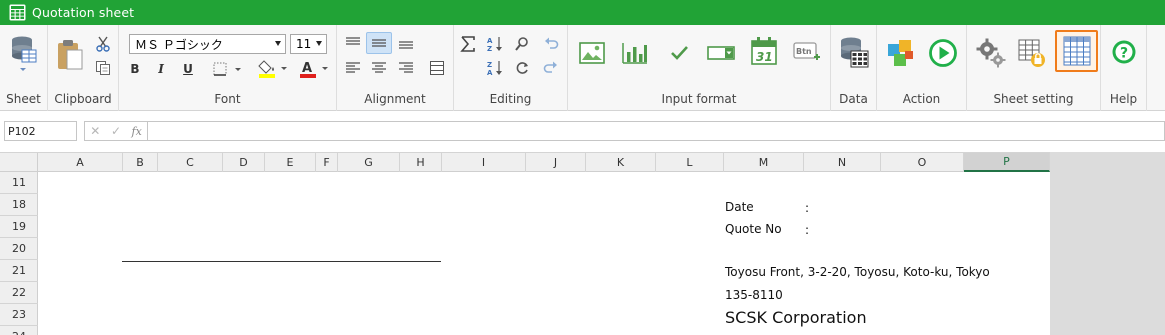 The height and width of the screenshot is (335, 1165). I want to click on row-header-18: 18, so click(19, 205).